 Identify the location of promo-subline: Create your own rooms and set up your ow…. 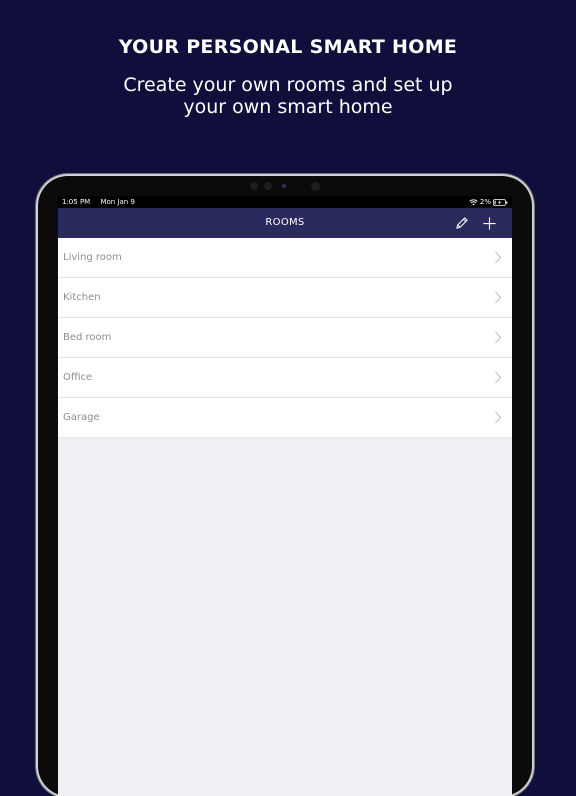
(288, 96).